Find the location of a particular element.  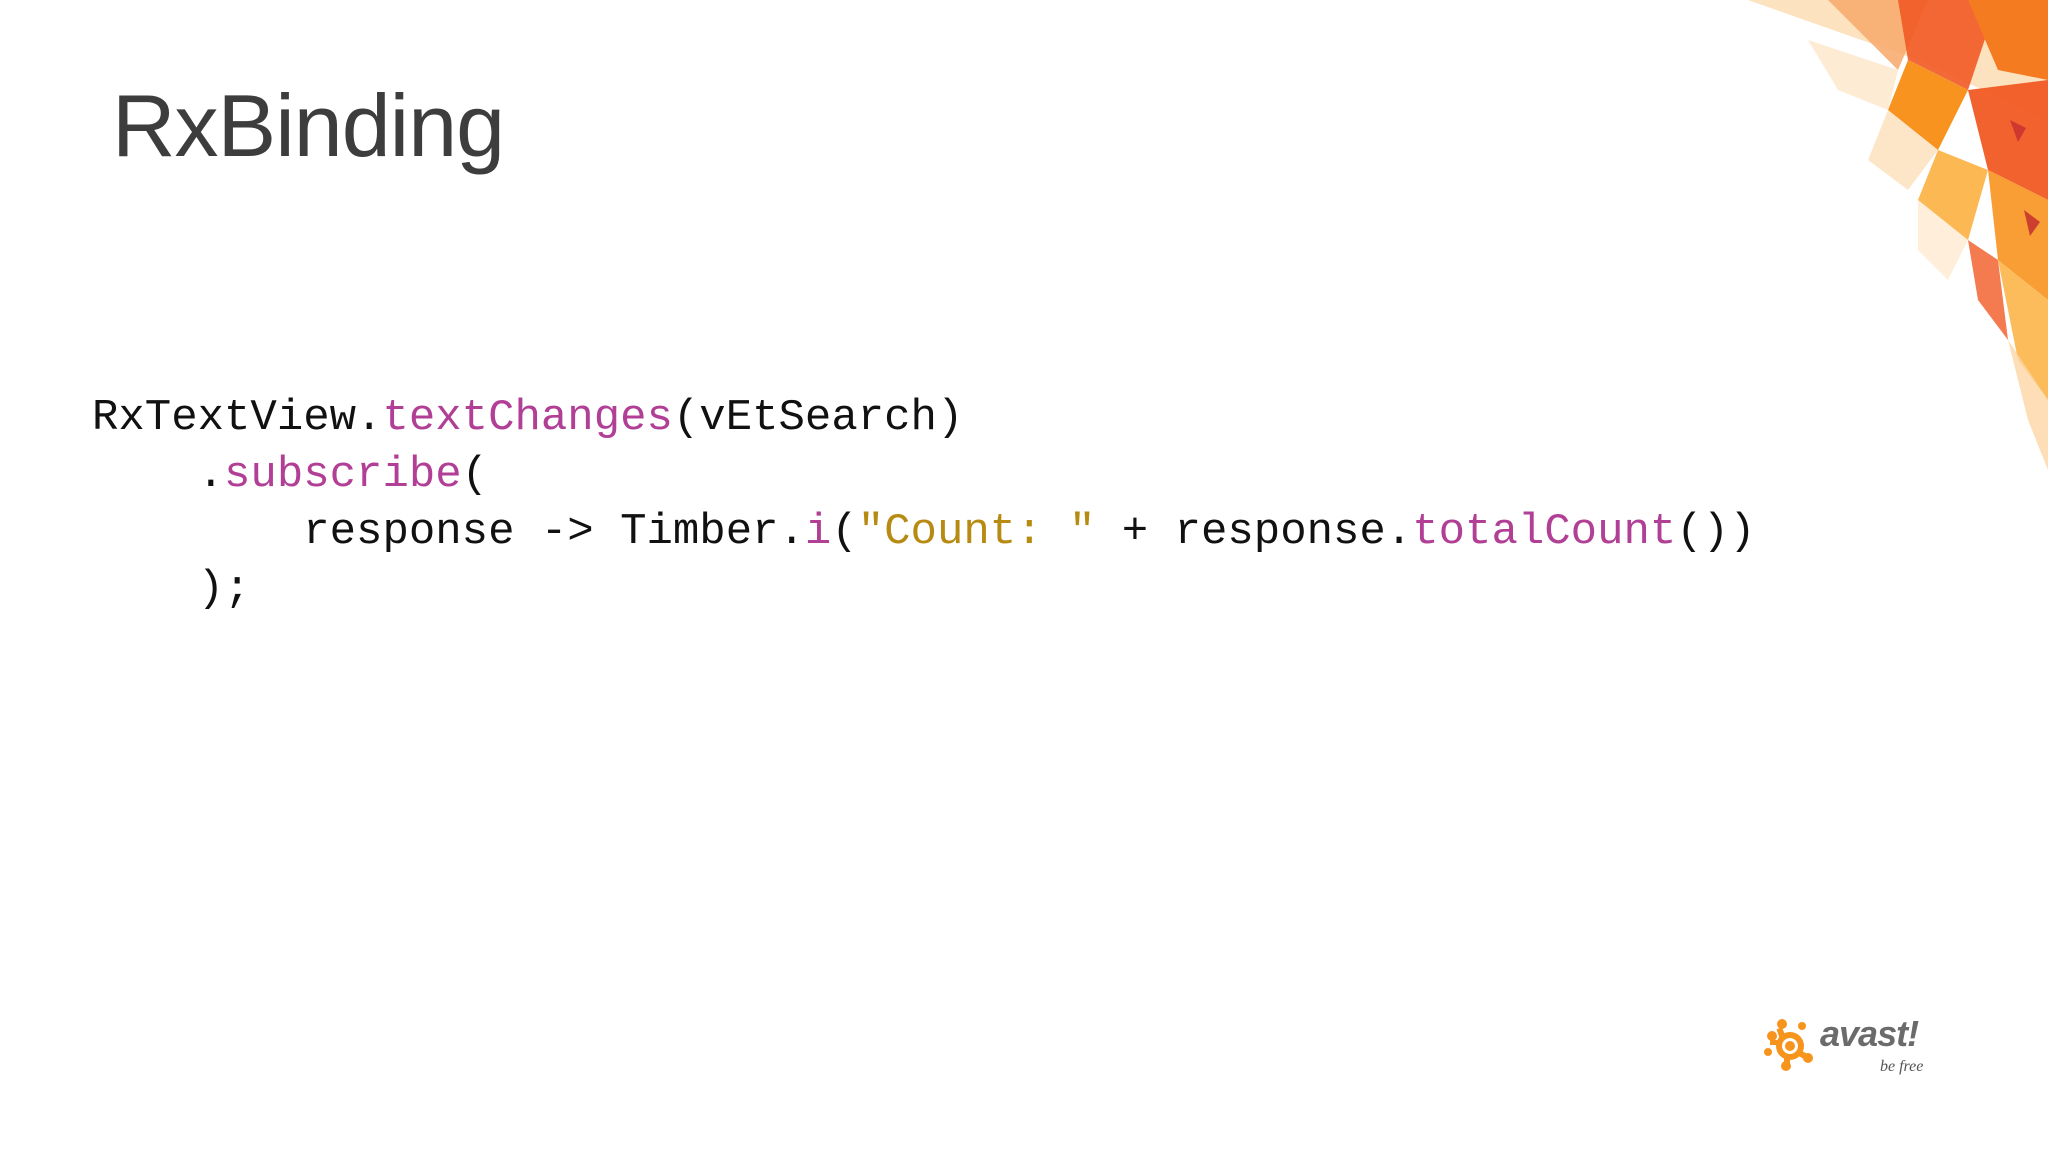

code-line: ); is located at coordinates (924, 589).